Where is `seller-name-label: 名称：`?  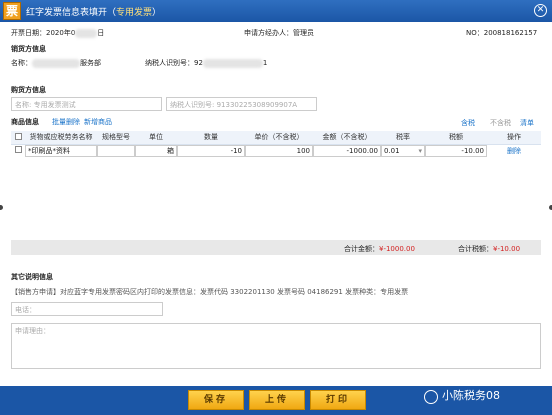 seller-name-label: 名称： is located at coordinates (21, 63).